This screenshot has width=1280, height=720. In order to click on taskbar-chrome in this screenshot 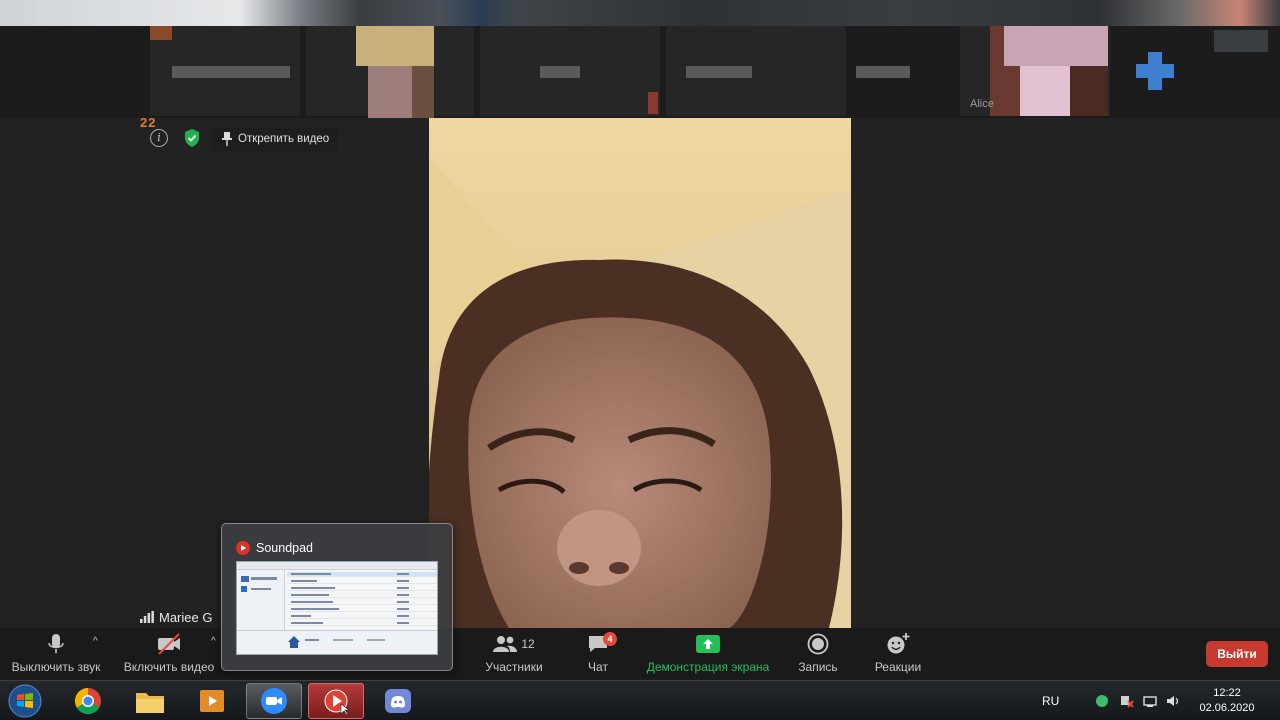, I will do `click(88, 701)`.